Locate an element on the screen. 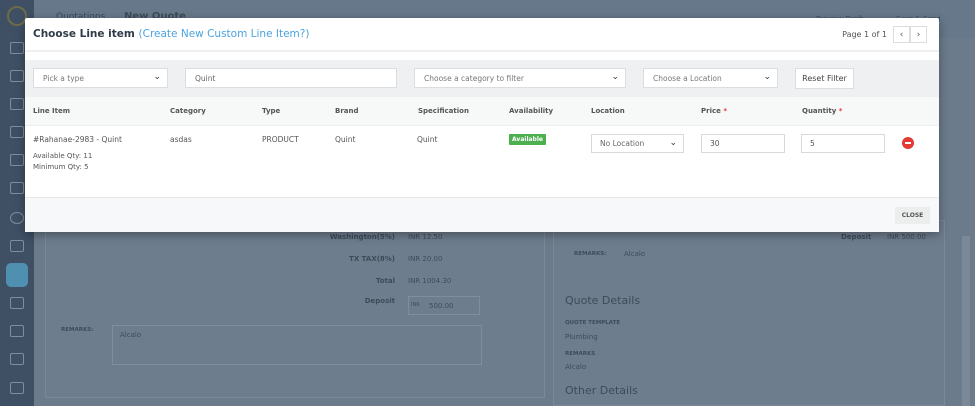 The image size is (975, 406). location-value: No Location is located at coordinates (622, 143).